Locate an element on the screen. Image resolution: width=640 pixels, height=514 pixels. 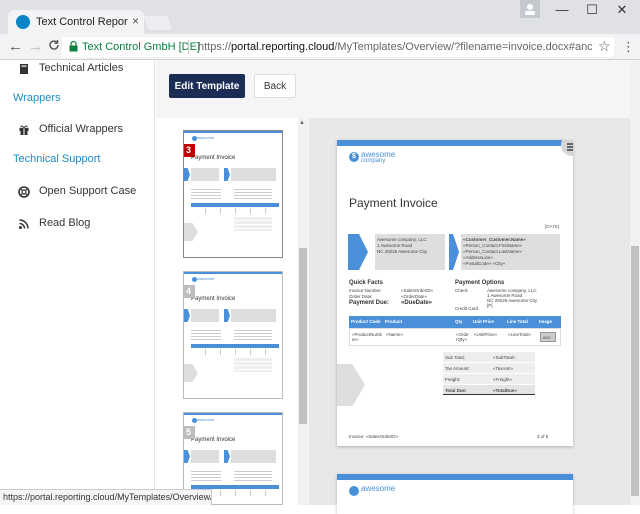
thumbnail-scrollbar: ▲ is located at coordinates (303, 311).